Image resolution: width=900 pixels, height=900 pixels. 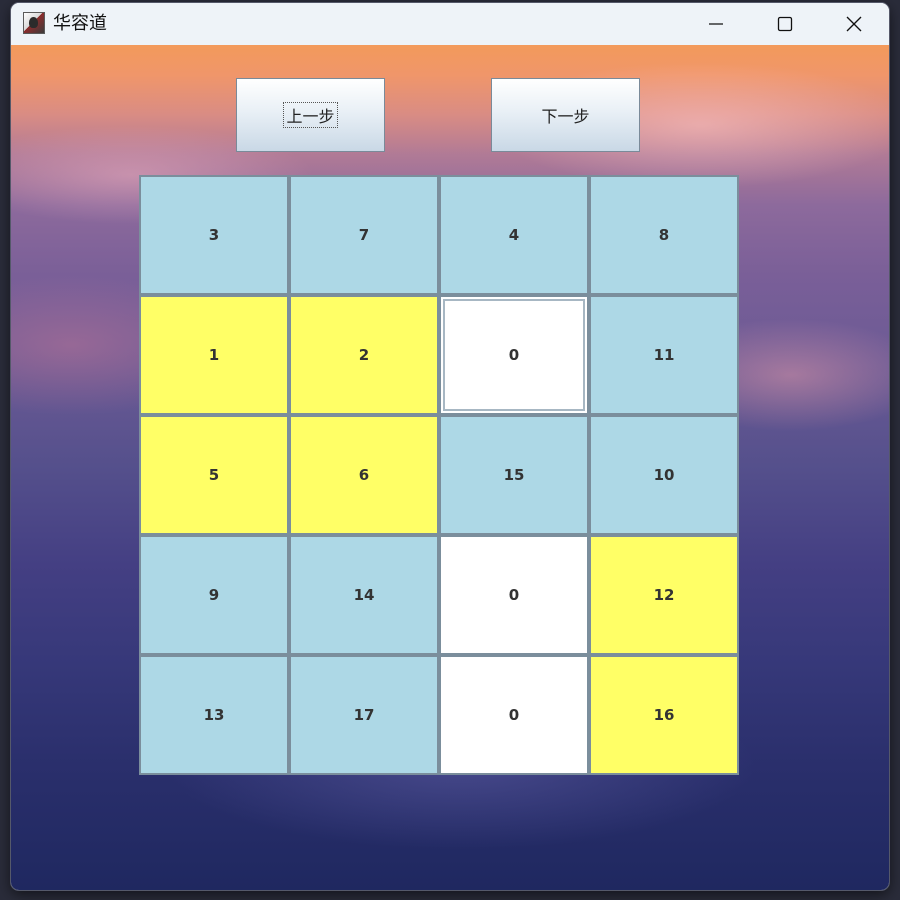 What do you see at coordinates (664, 475) in the screenshot?
I see `tile-r2c3: 10` at bounding box center [664, 475].